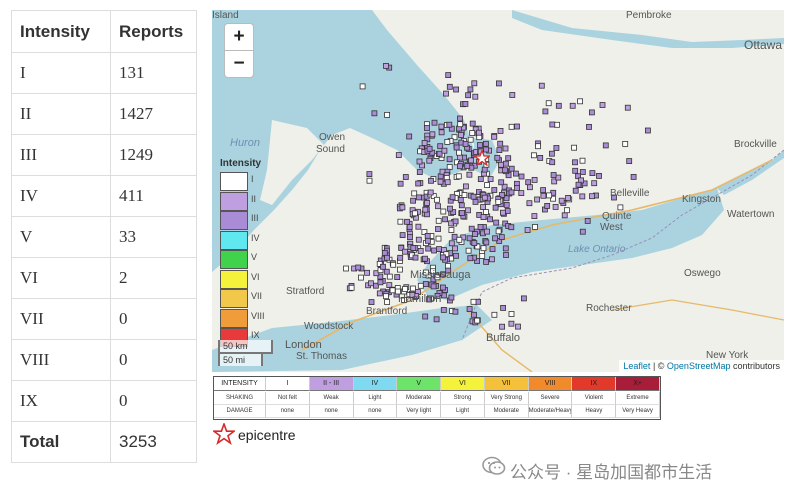 The width and height of the screenshot is (800, 499). What do you see at coordinates (636, 366) in the screenshot?
I see `leaflet-link: Leaflet` at bounding box center [636, 366].